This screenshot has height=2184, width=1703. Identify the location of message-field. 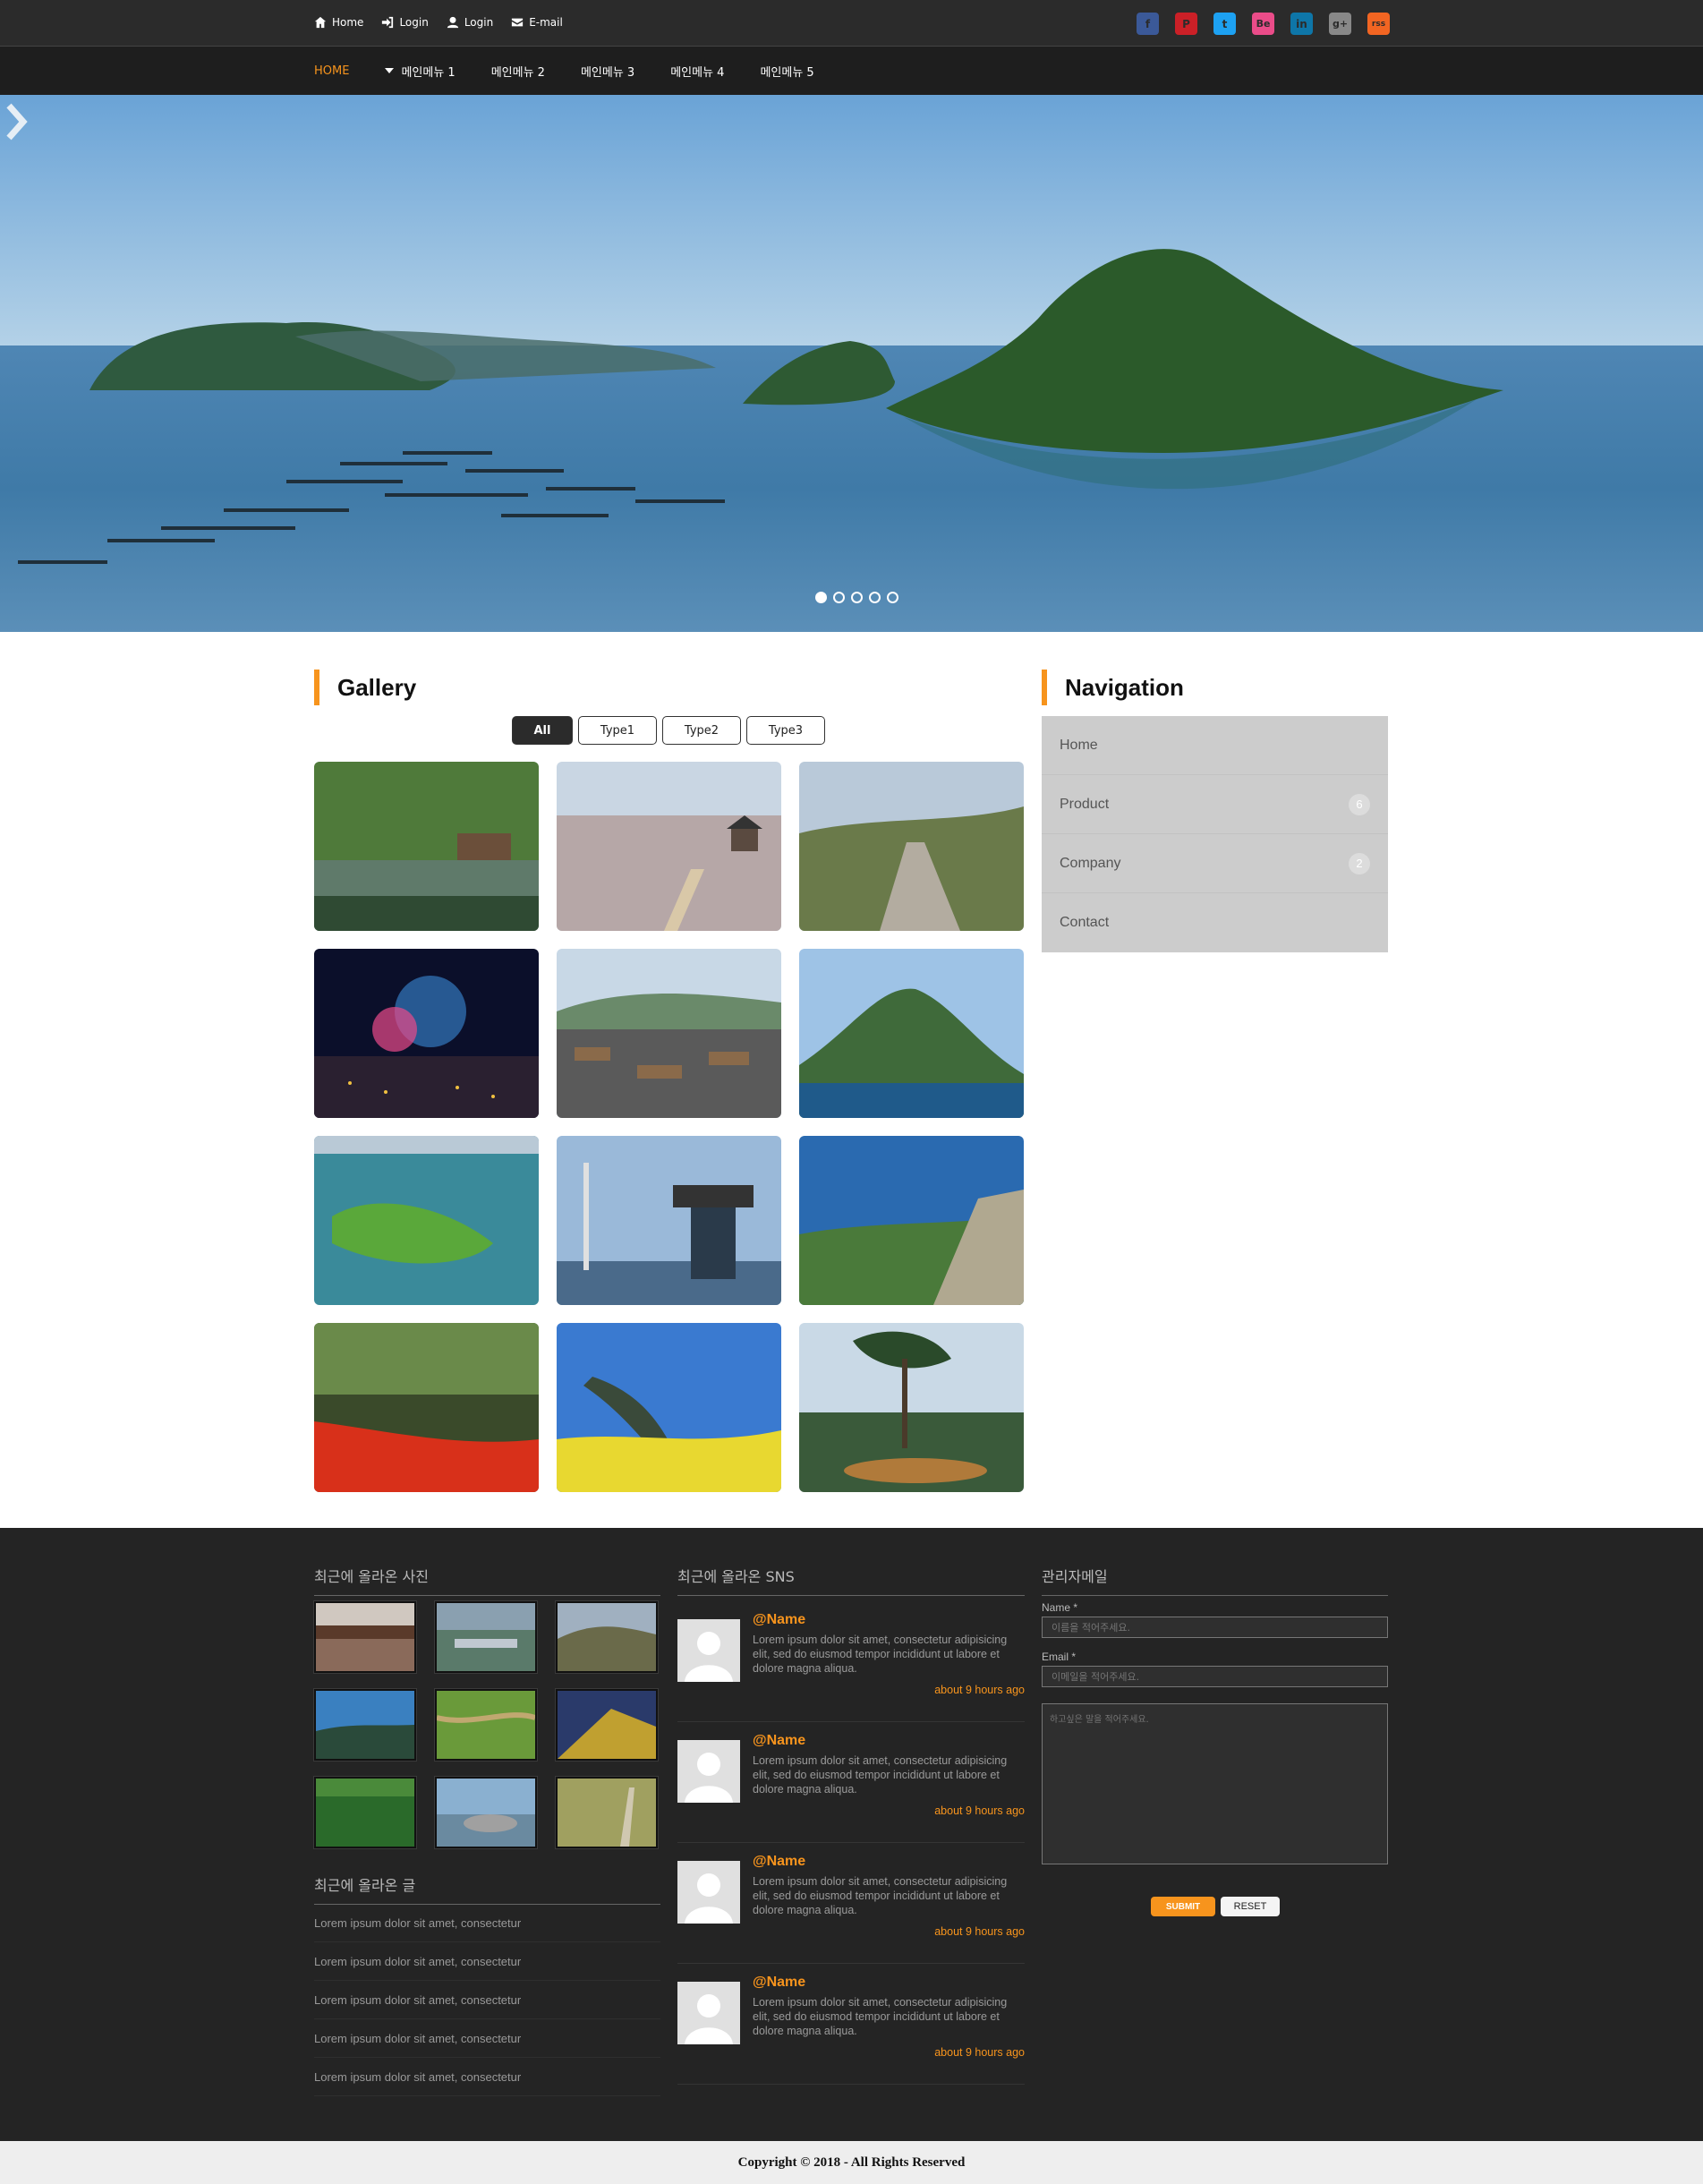
(1215, 1783).